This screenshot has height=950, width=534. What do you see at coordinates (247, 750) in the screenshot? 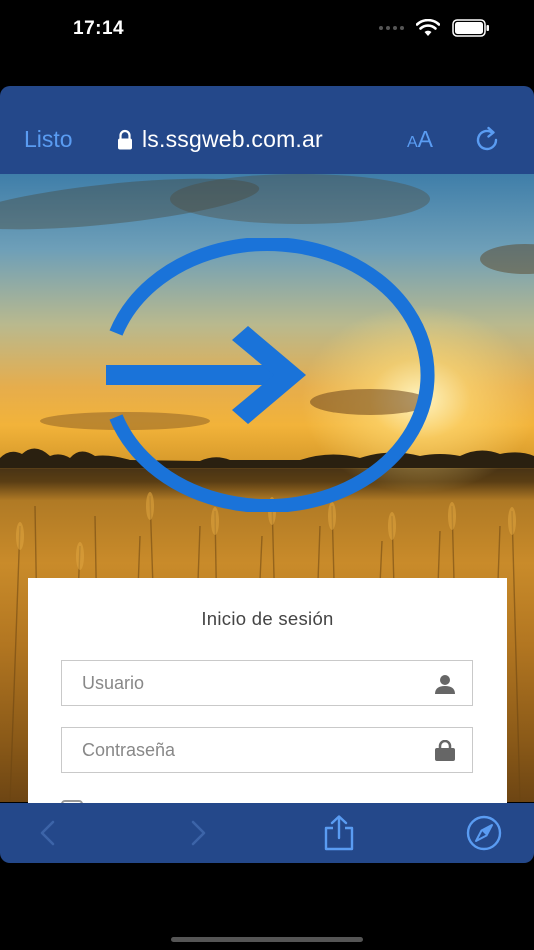
I see `password-input` at bounding box center [247, 750].